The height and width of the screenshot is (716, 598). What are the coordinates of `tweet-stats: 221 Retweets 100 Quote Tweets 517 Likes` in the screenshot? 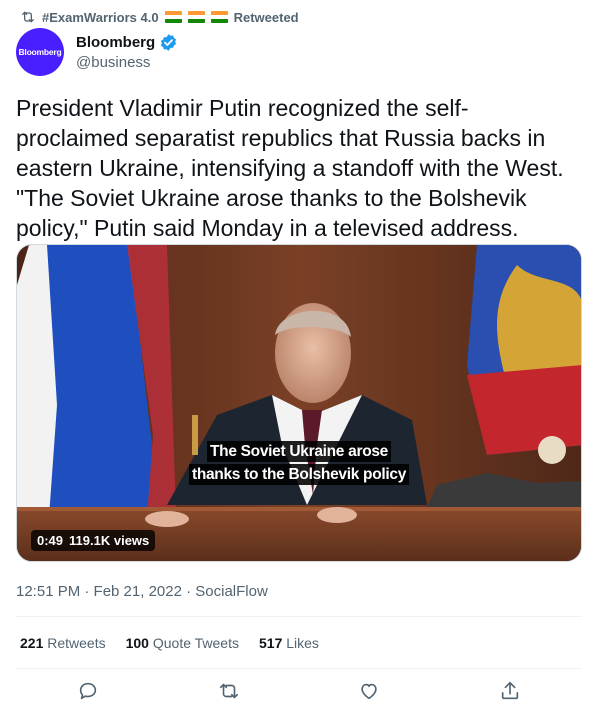 It's located at (169, 643).